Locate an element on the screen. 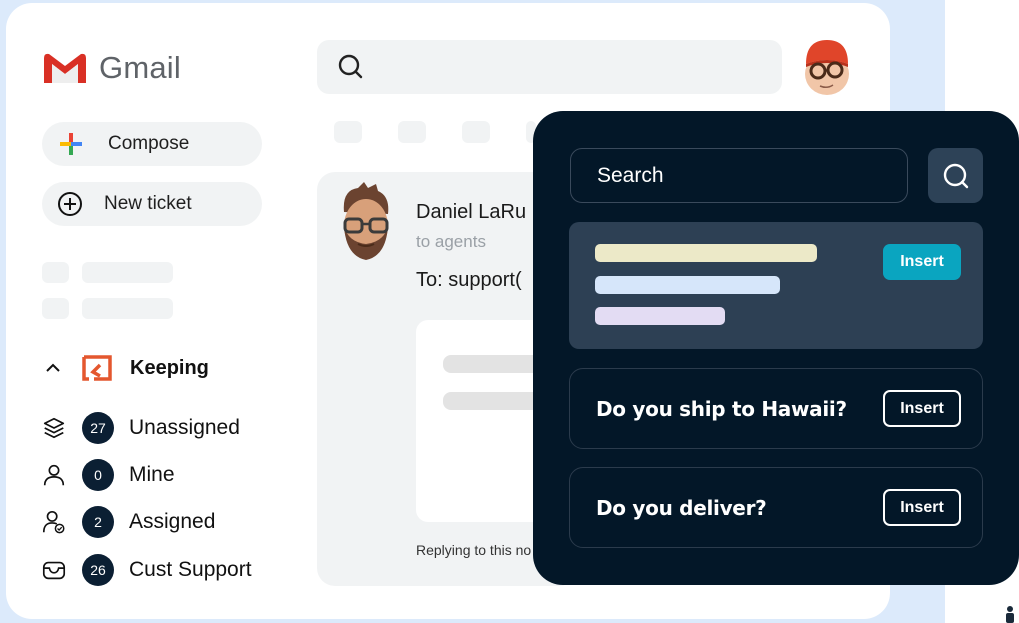  gmail-logo: Gmail is located at coordinates (111, 68).